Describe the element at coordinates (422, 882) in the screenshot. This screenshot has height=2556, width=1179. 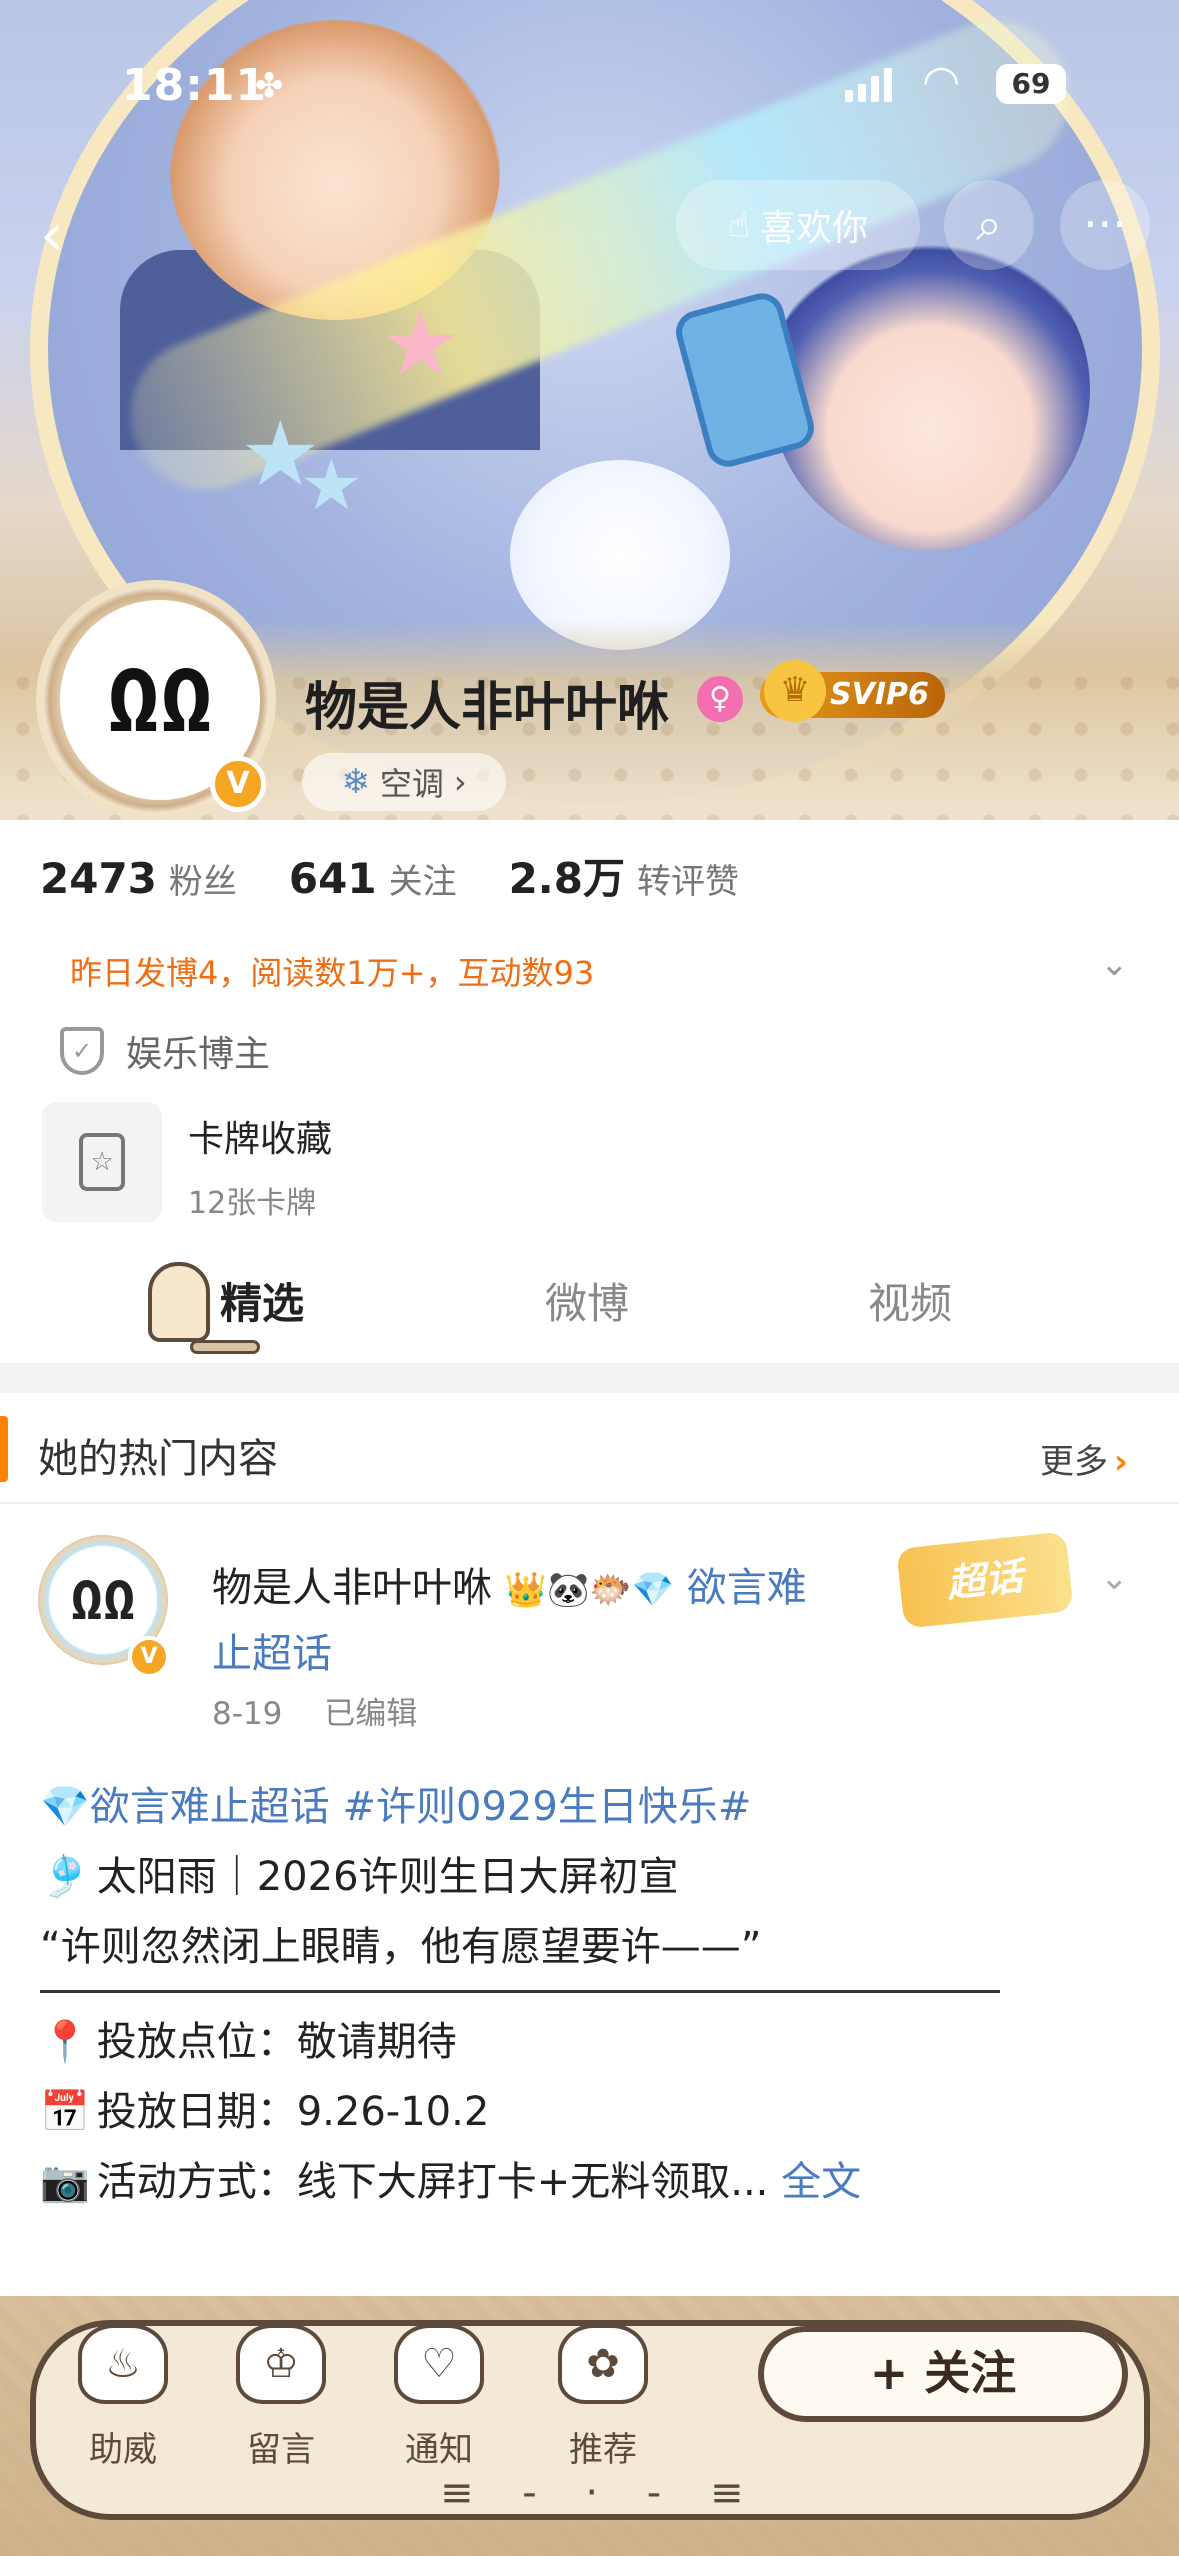
I see `following-label: 关注` at that location.